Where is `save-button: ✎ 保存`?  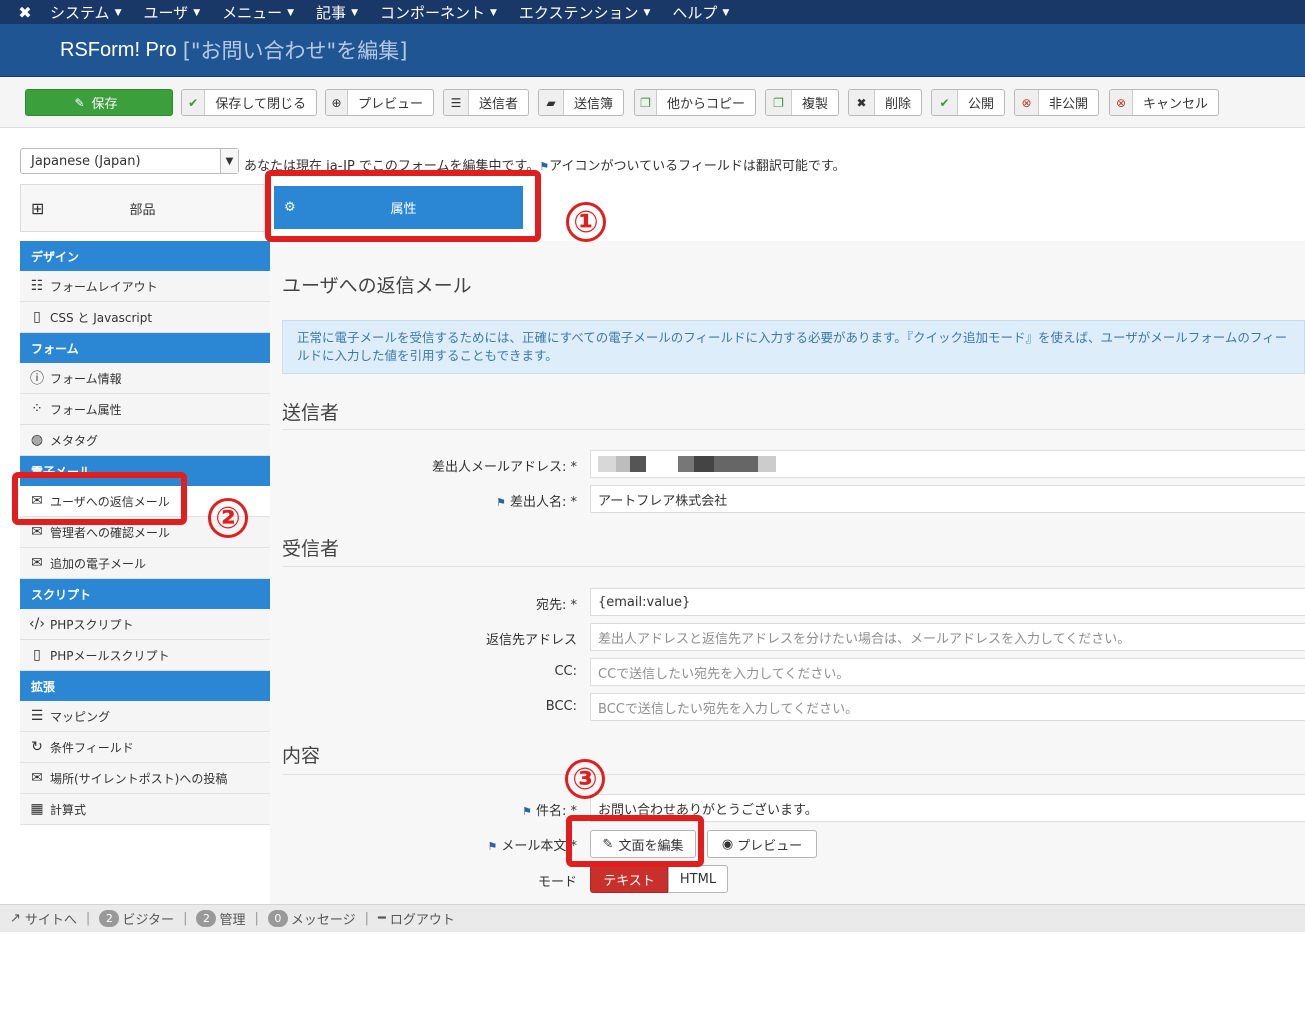
save-button: ✎ 保存 is located at coordinates (99, 102).